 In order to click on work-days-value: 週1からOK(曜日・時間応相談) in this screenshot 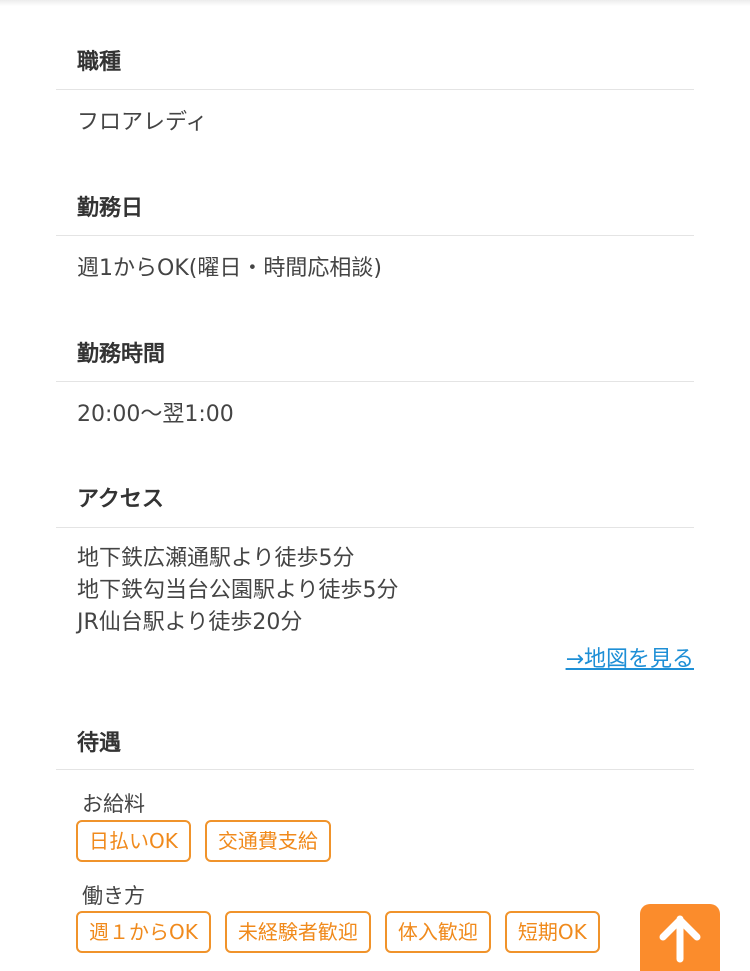, I will do `click(229, 268)`.